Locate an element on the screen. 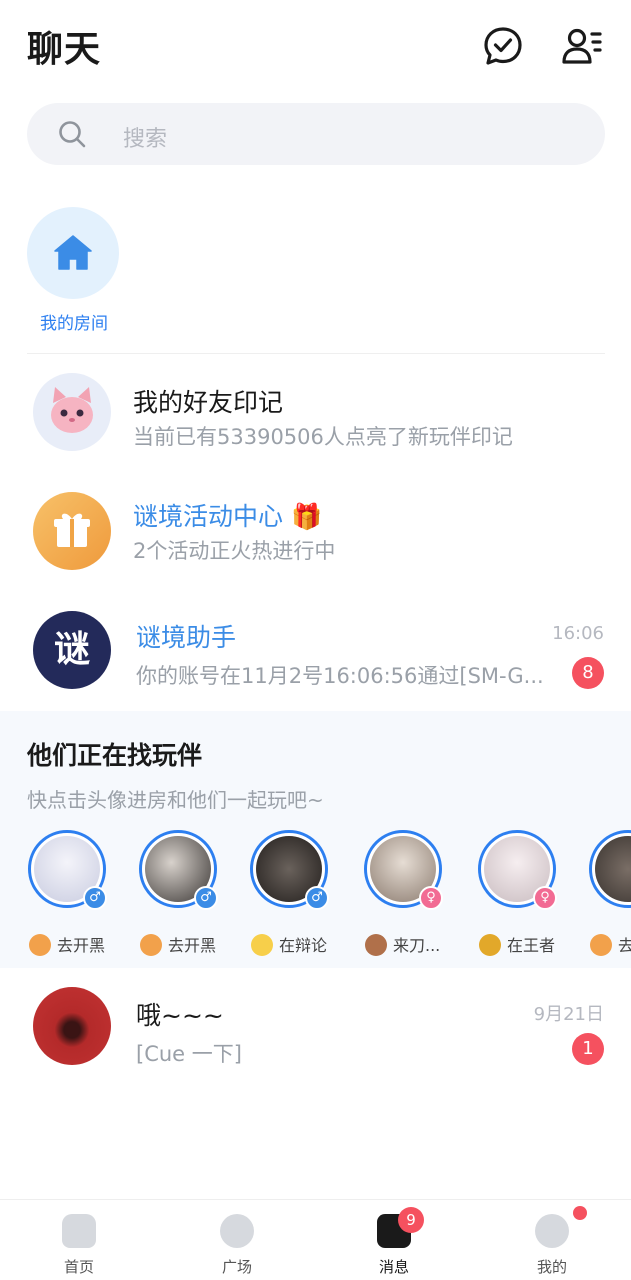 The image size is (631, 1280). conversation-subtitle: 当前已有53390506人点亮了新玩伴印记 is located at coordinates (323, 437).